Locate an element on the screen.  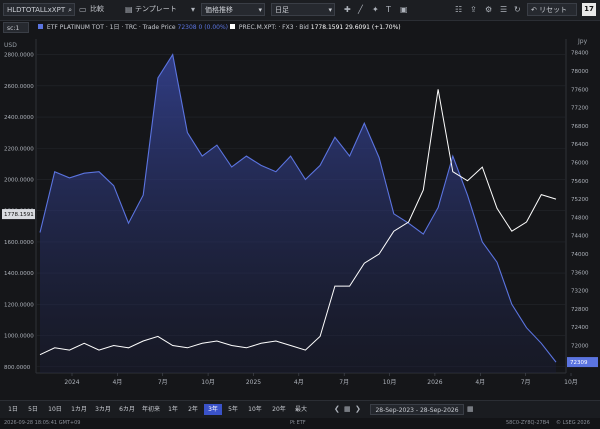
range-button: 6カ月 is located at coordinates (127, 409).